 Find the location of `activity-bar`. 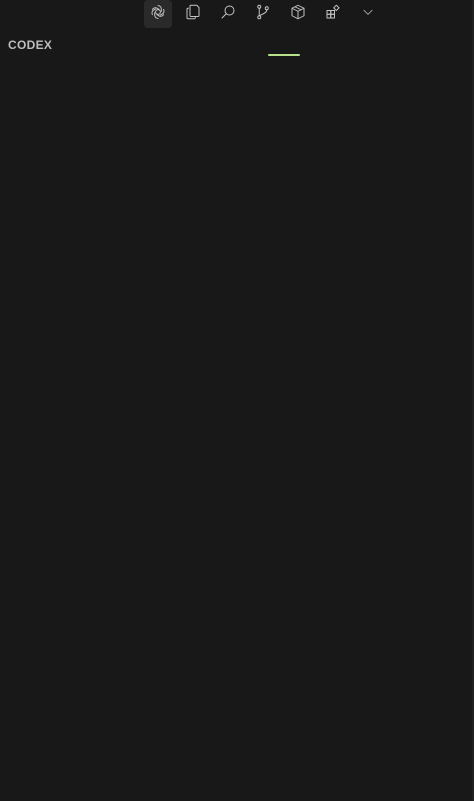

activity-bar is located at coordinates (266, 14).